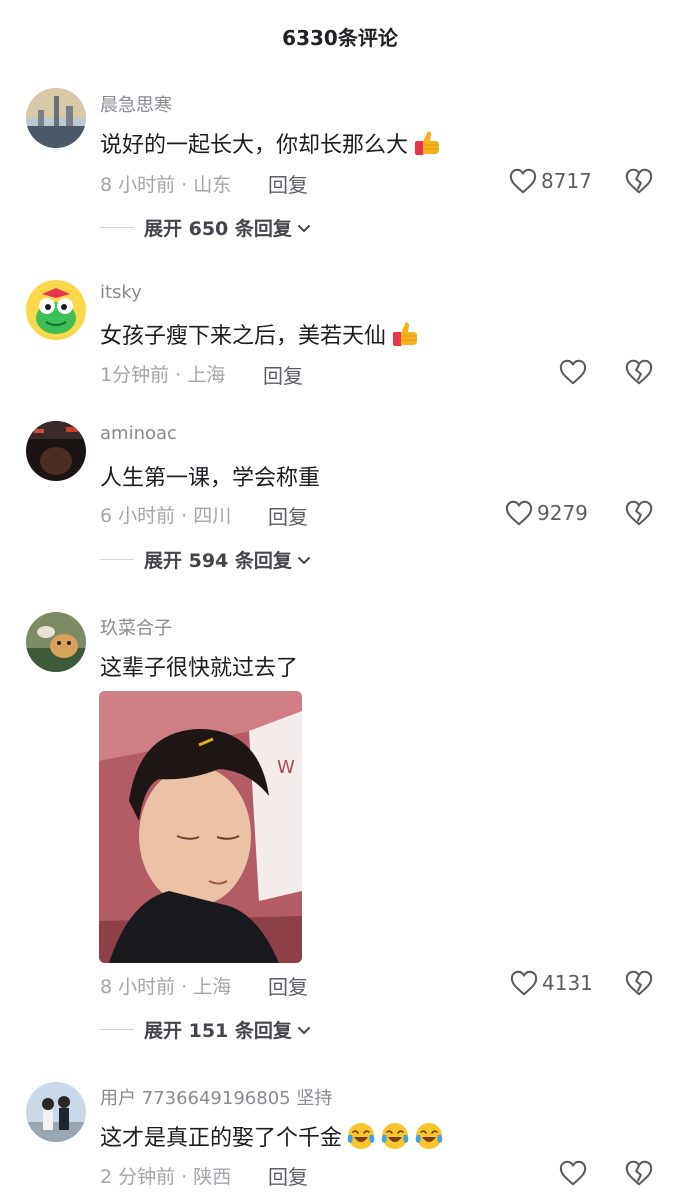  I want to click on expand-replies-label: 展开 650 条回复, so click(218, 229).